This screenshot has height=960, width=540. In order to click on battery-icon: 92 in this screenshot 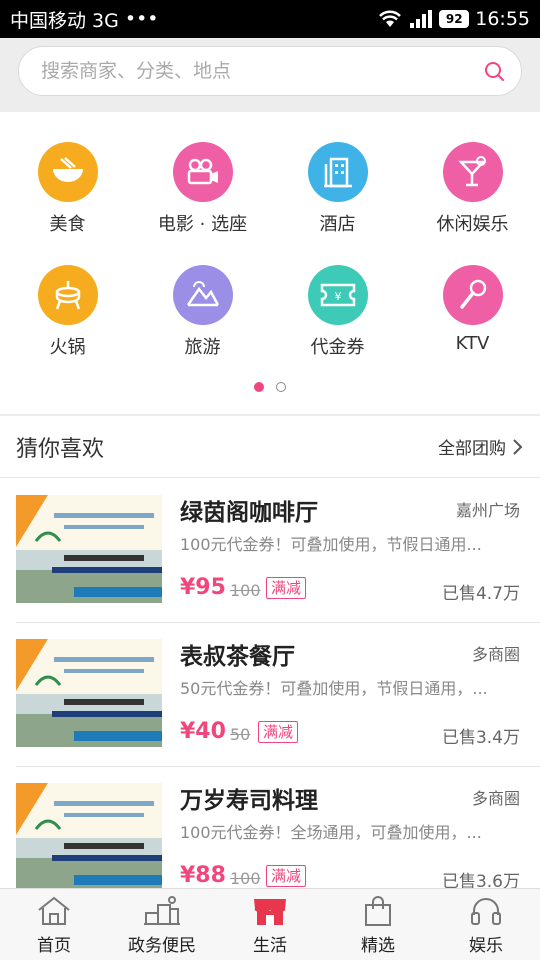, I will do `click(454, 19)`.